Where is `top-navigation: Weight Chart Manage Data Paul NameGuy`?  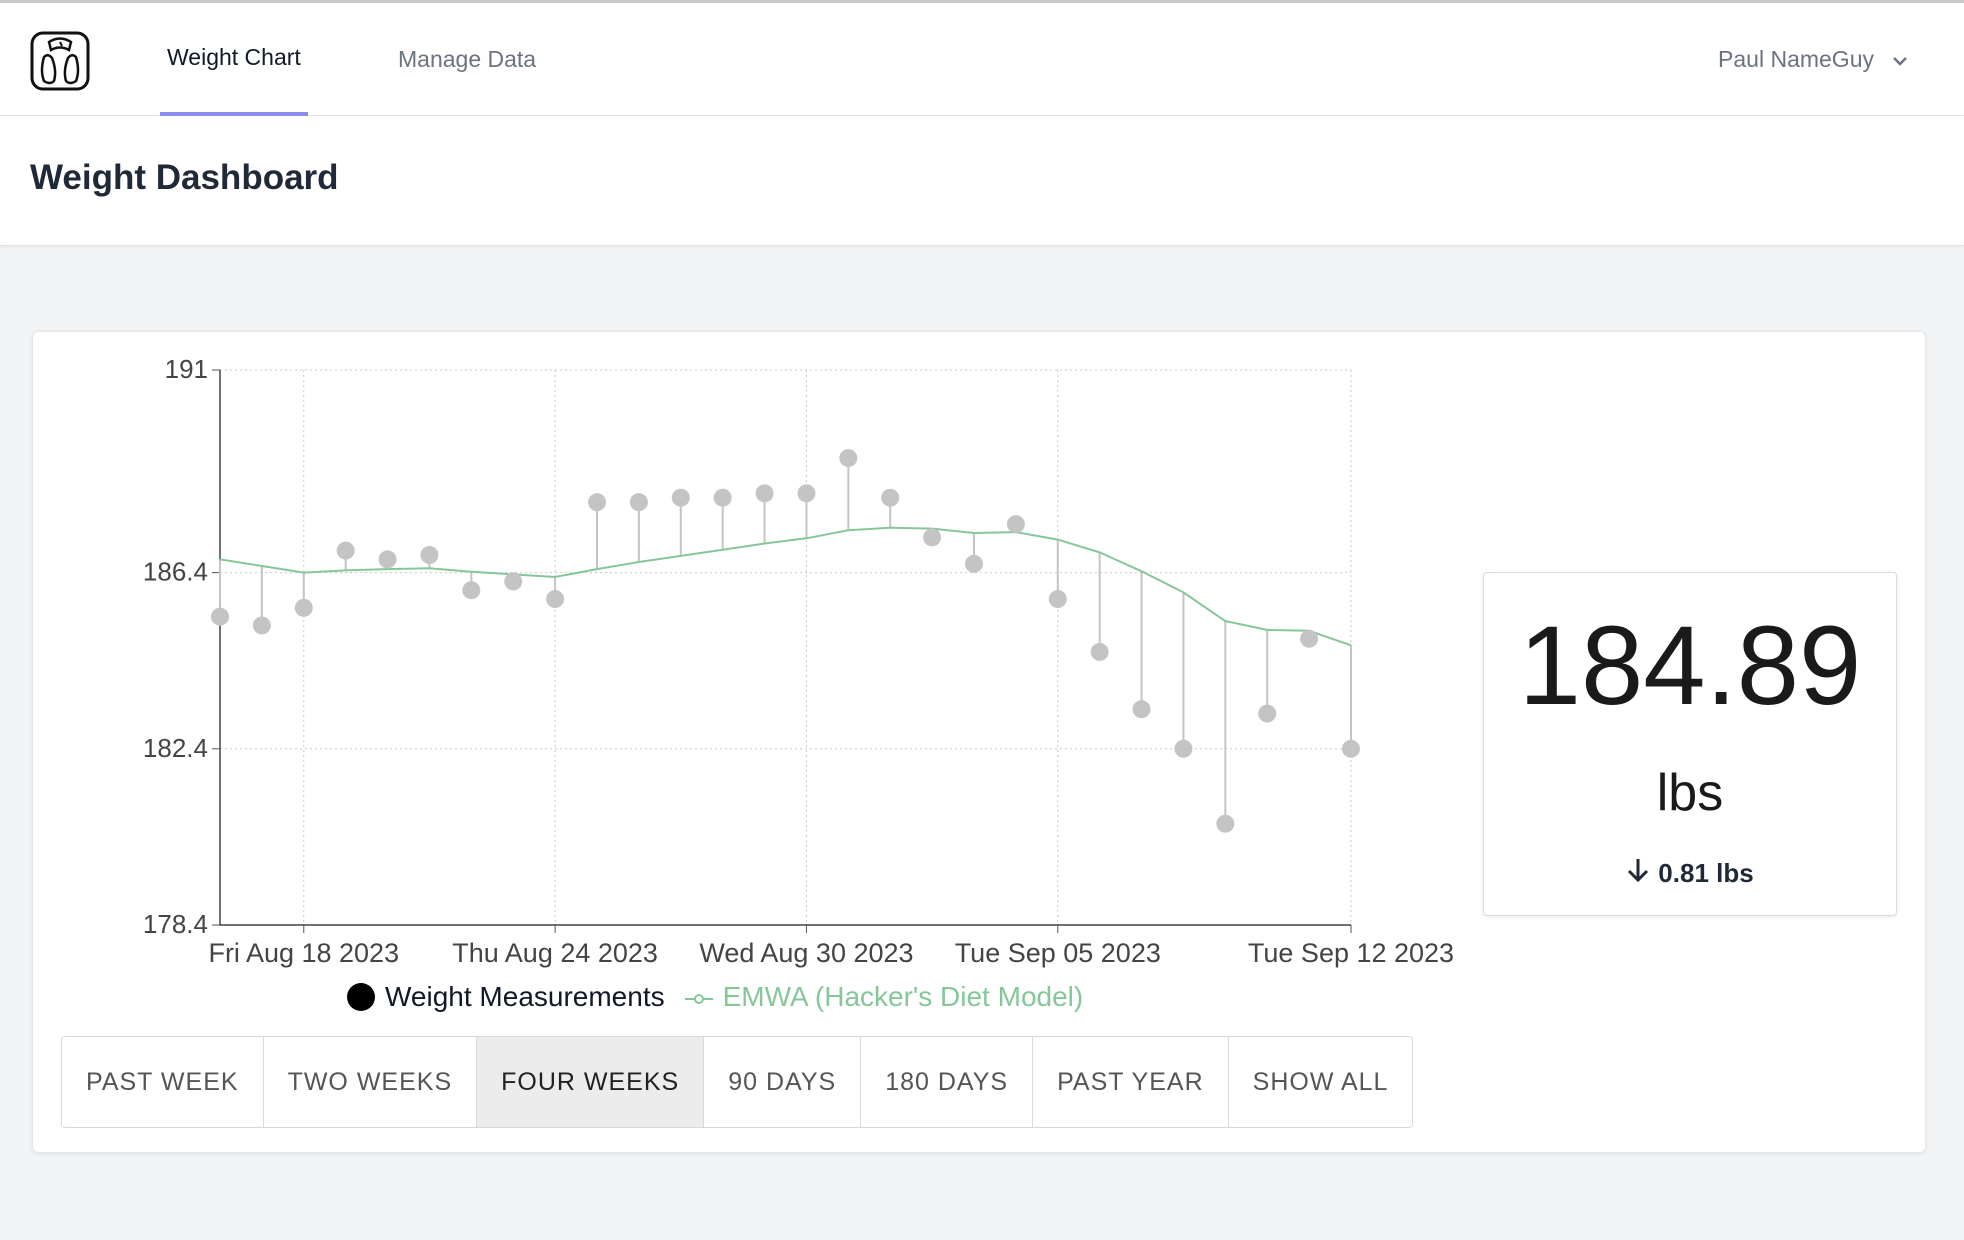
top-navigation: Weight Chart Manage Data Paul NameGuy is located at coordinates (982, 58).